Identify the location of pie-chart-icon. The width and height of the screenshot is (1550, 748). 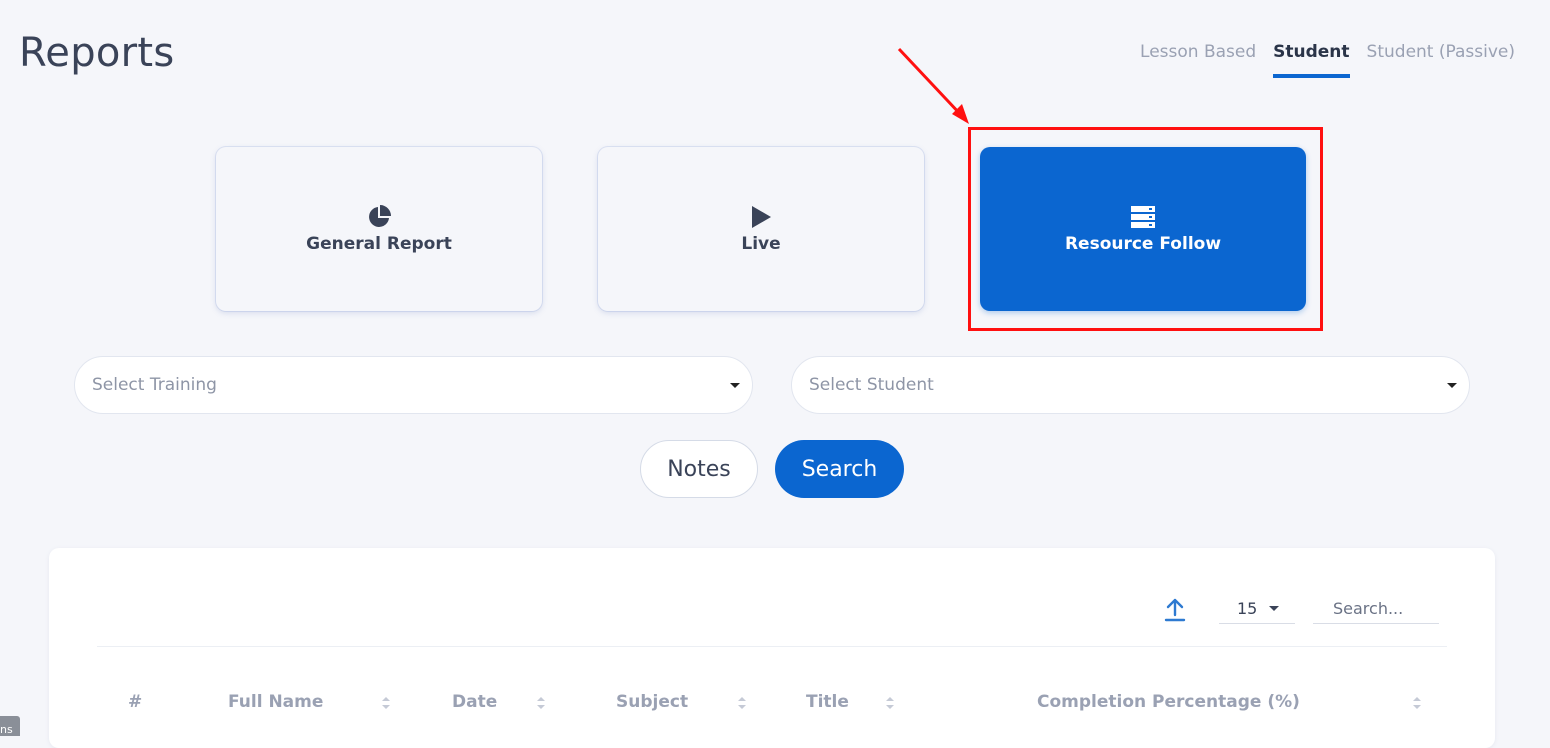
(380, 216).